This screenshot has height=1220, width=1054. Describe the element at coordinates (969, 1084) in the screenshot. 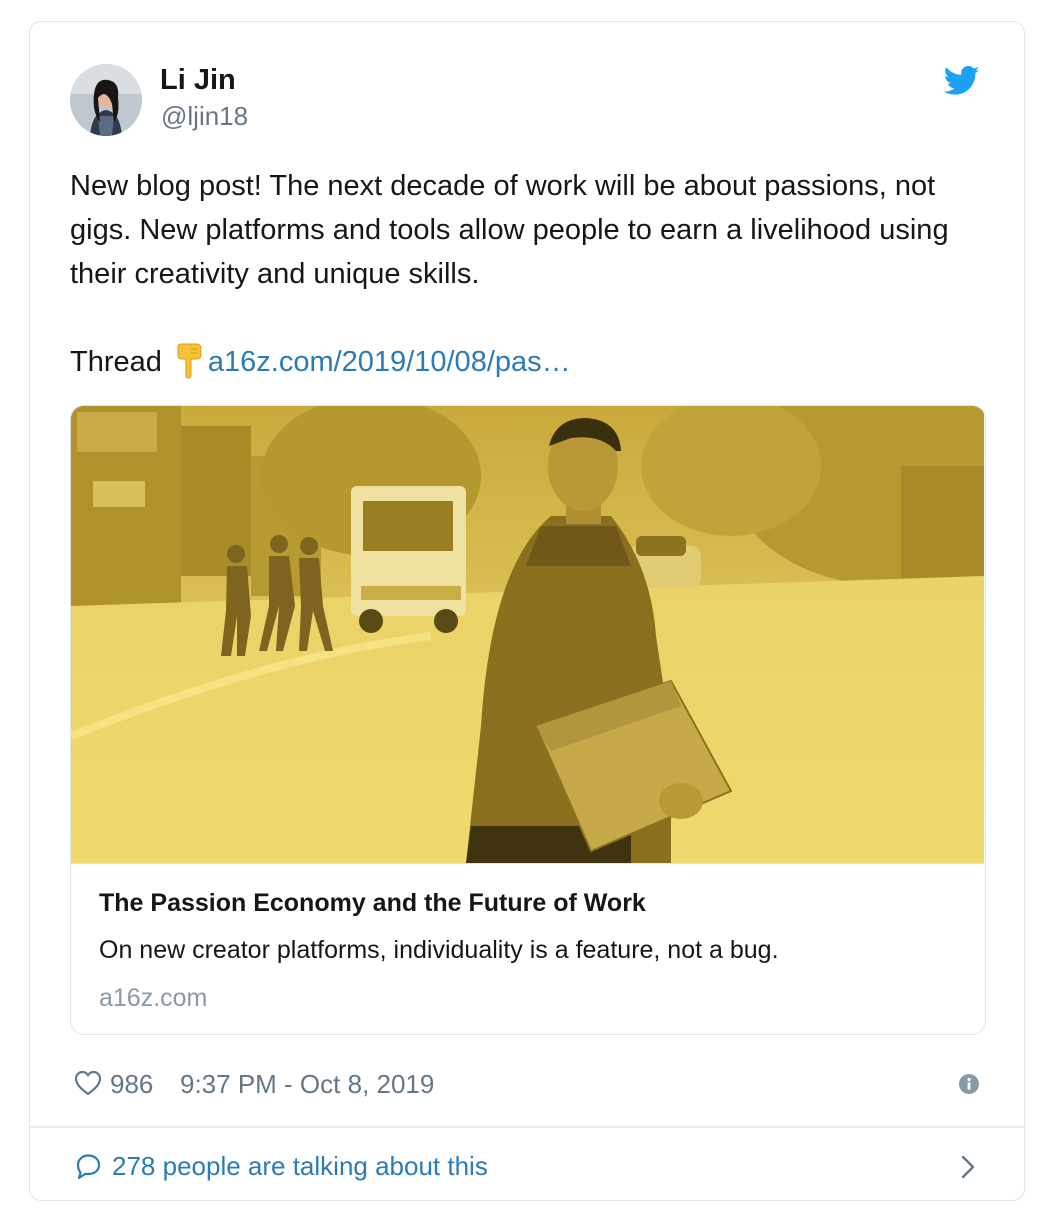

I see `info-icon` at that location.